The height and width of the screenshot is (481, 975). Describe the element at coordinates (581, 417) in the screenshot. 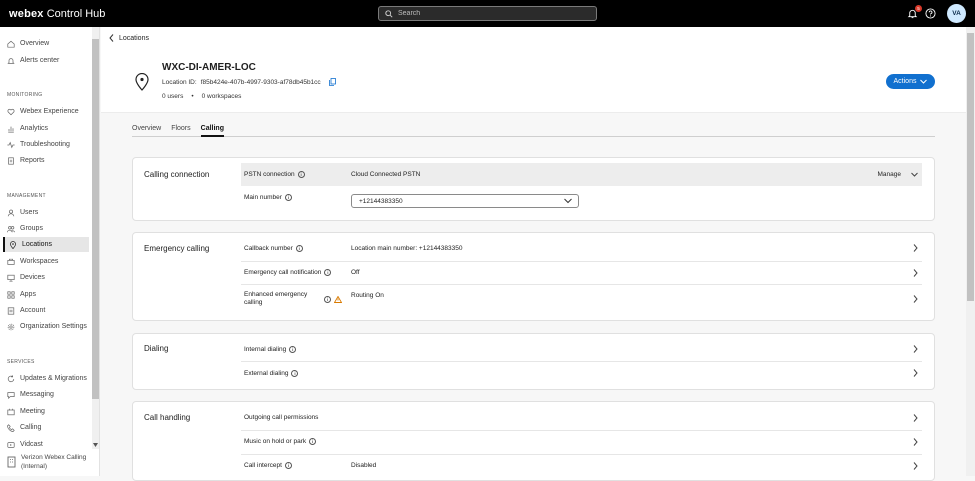

I see `outgoing-permissions-row: Outgoing call permissions` at that location.